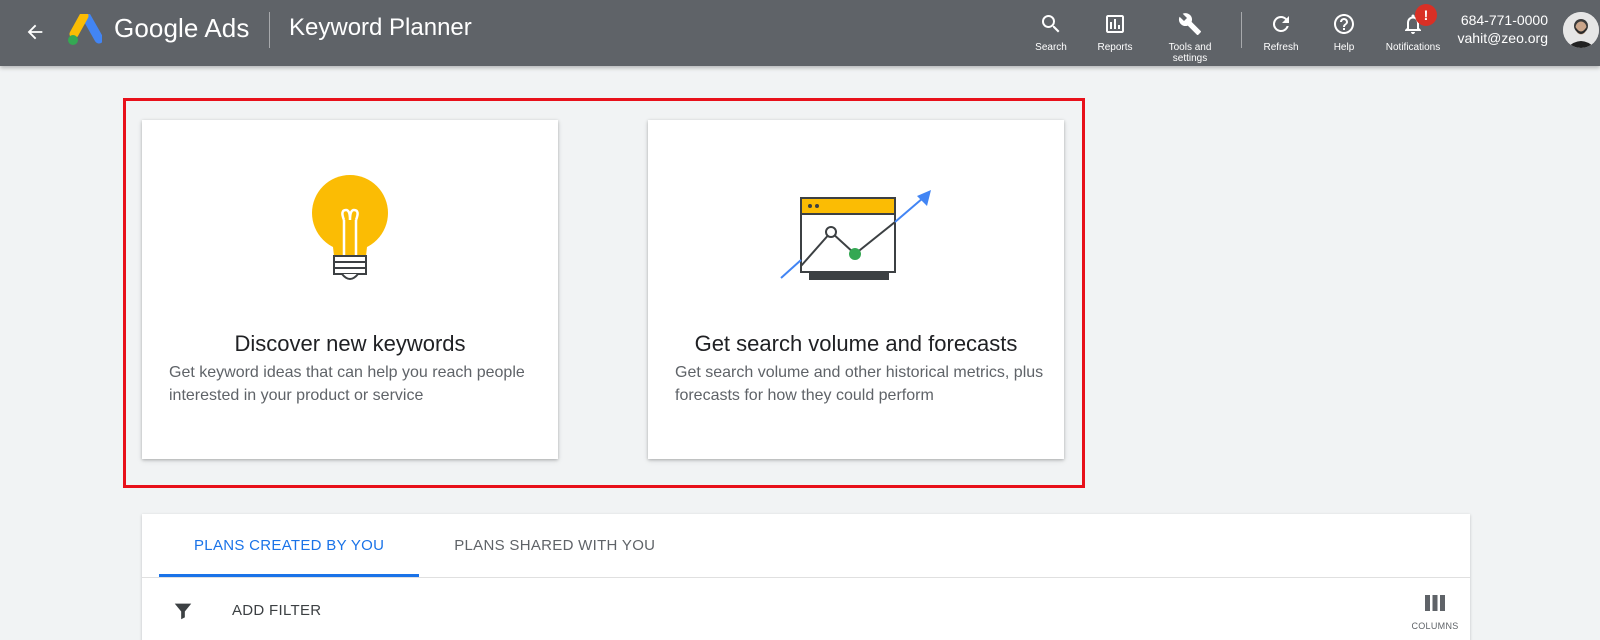 The height and width of the screenshot is (640, 1600). I want to click on refresh-button: Refresh, so click(1281, 30).